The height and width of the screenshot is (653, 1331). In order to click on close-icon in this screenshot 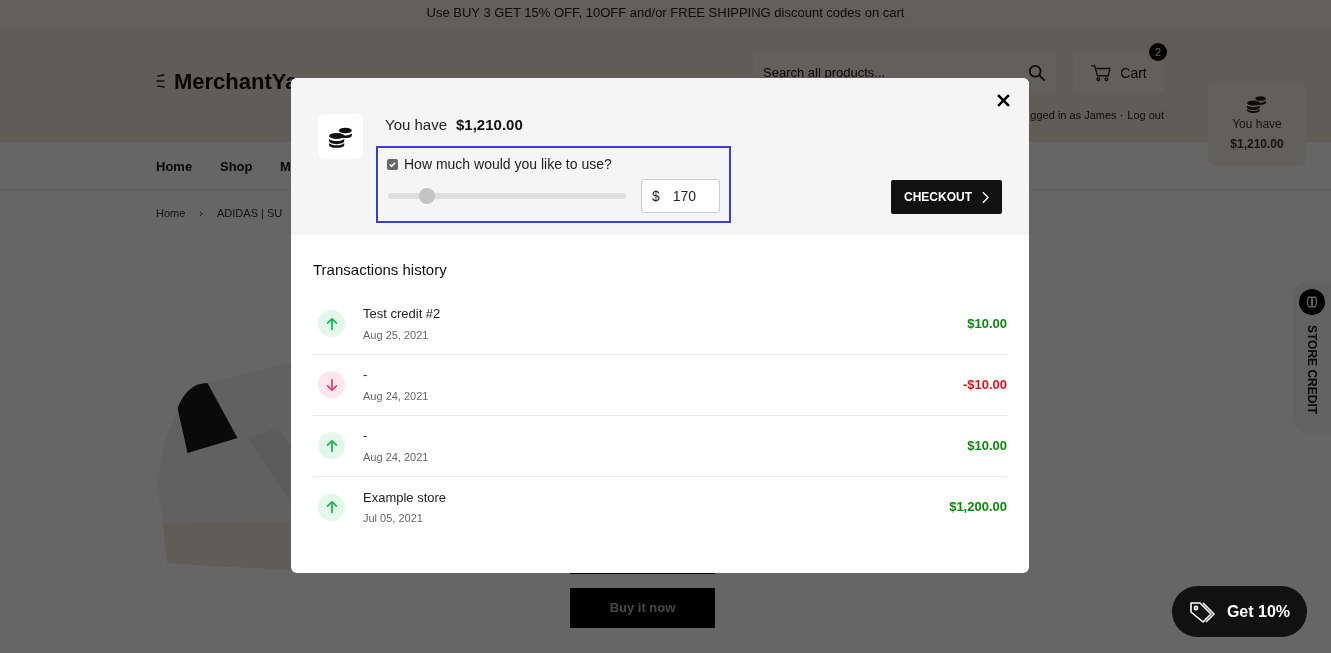, I will do `click(1003, 100)`.